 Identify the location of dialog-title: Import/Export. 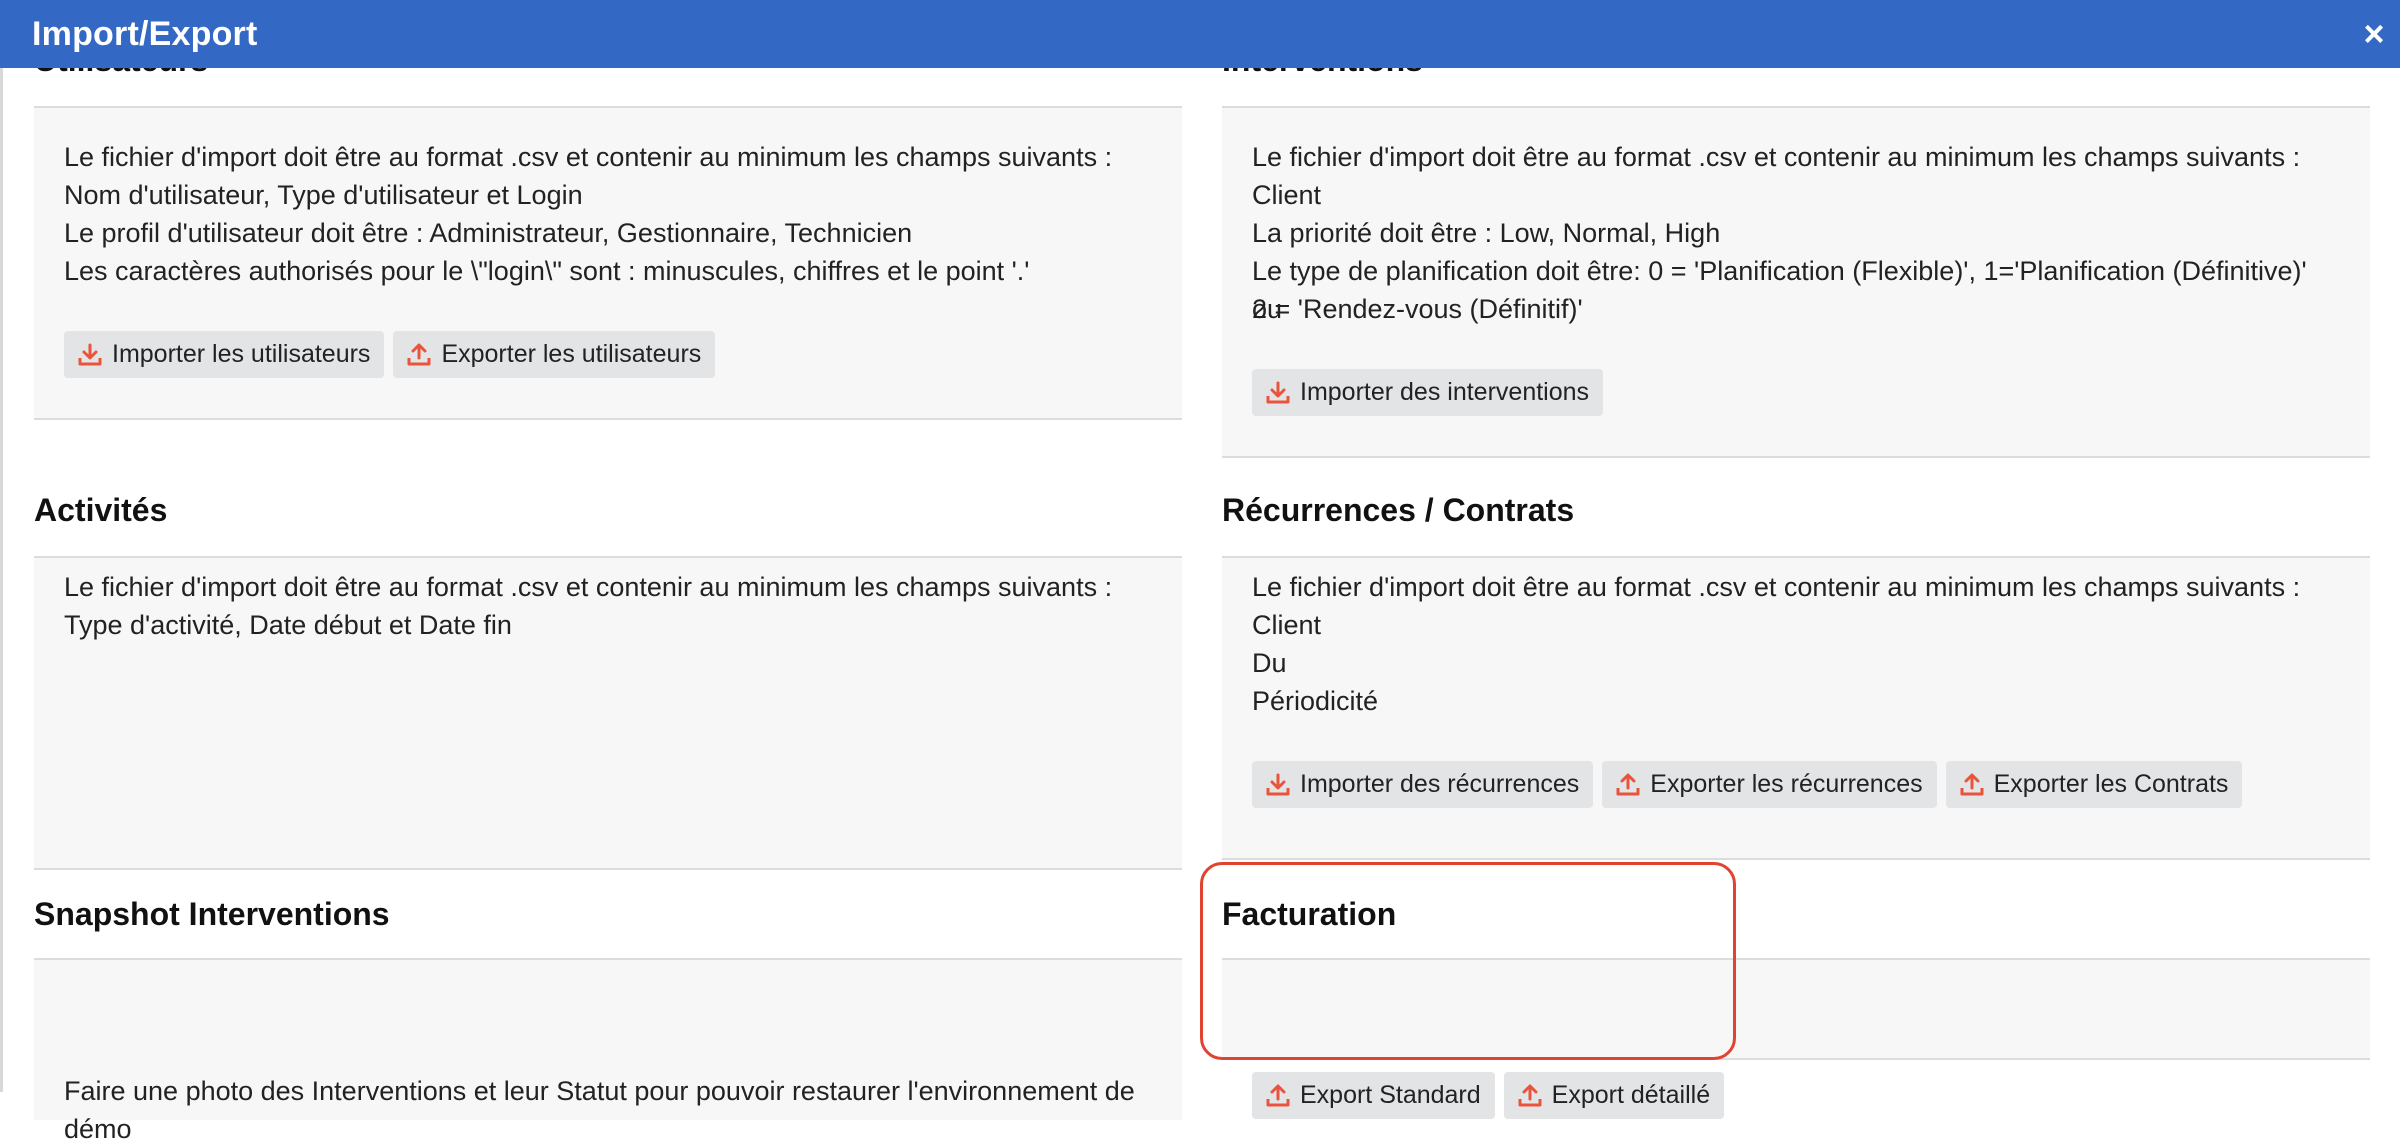
(145, 33).